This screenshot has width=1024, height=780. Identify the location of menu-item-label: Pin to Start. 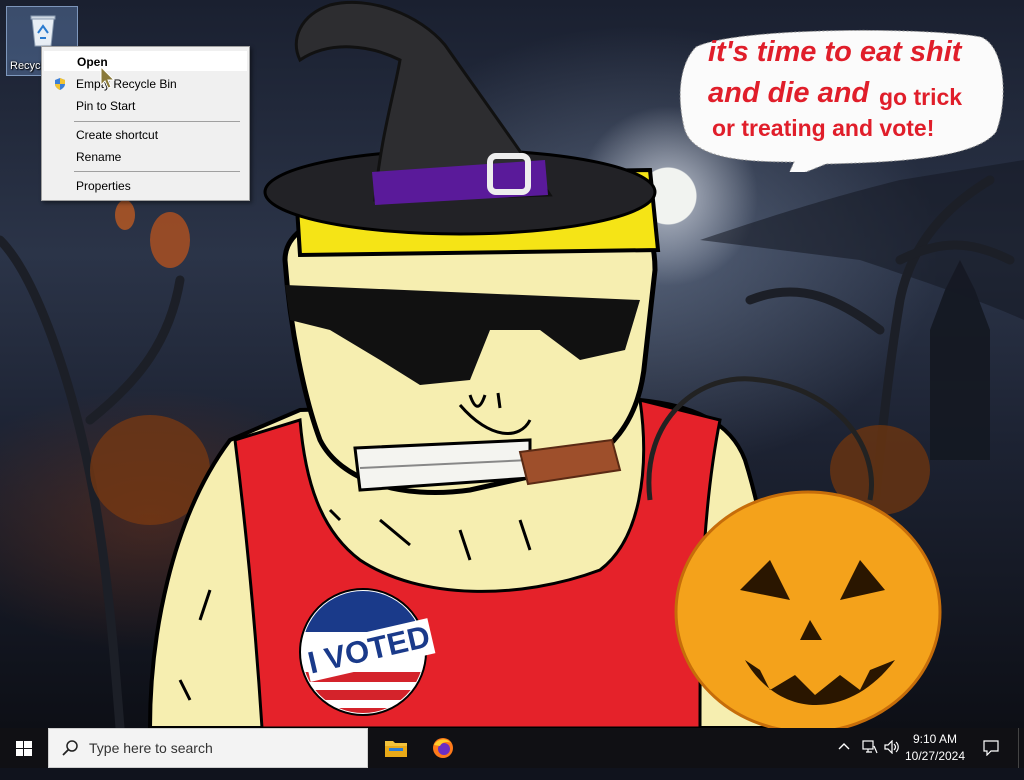
(106, 106).